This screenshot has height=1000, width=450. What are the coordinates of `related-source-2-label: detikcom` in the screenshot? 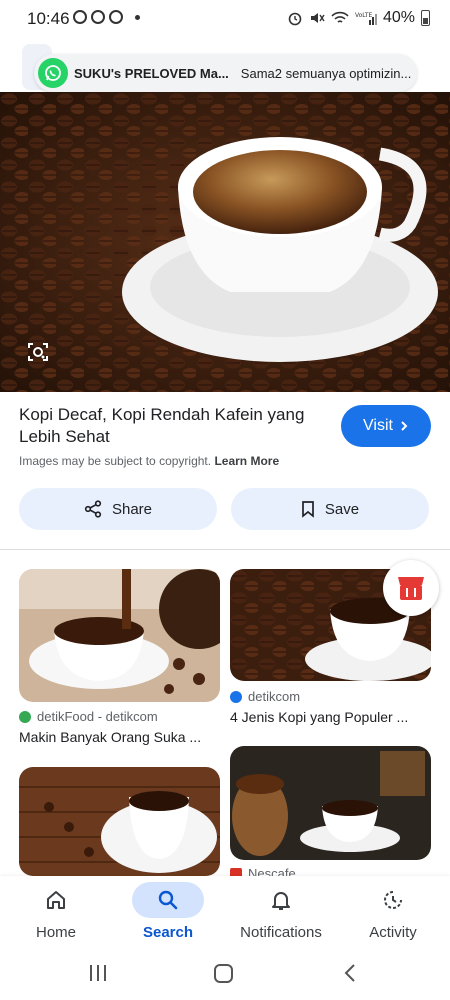 It's located at (274, 696).